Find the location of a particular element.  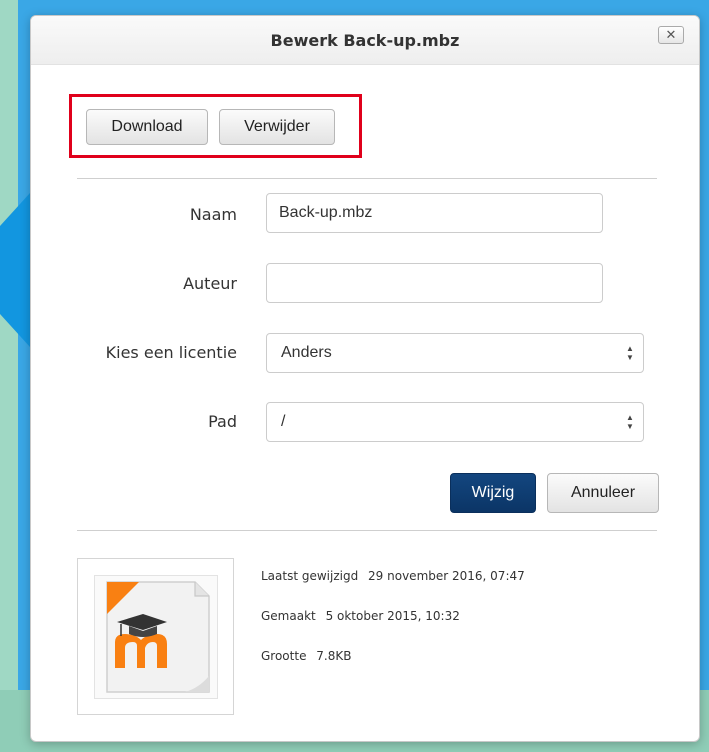

divider-bottom is located at coordinates (367, 530).